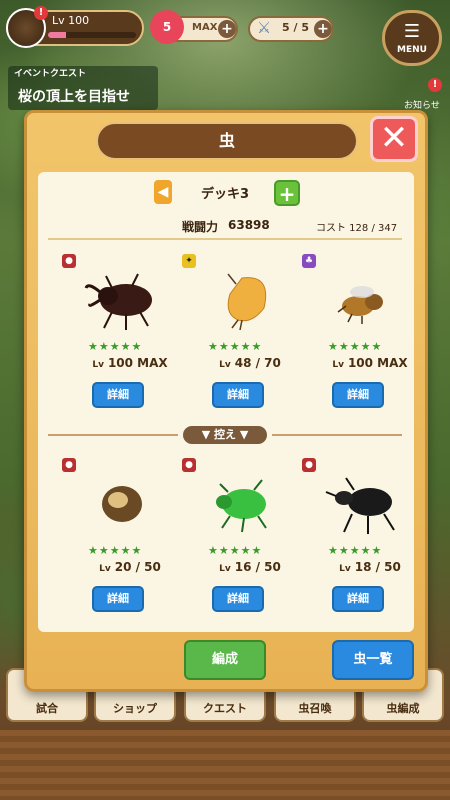 The image size is (450, 800). What do you see at coordinates (412, 31) in the screenshot?
I see `hamburger-icon: ☰` at bounding box center [412, 31].